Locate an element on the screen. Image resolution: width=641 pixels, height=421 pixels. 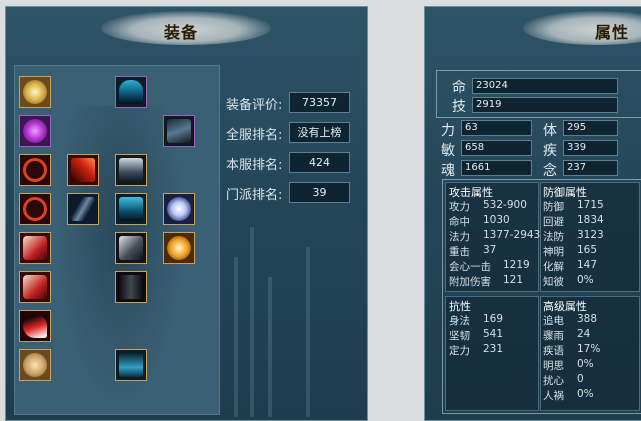
pants-slot is located at coordinates (131, 287).